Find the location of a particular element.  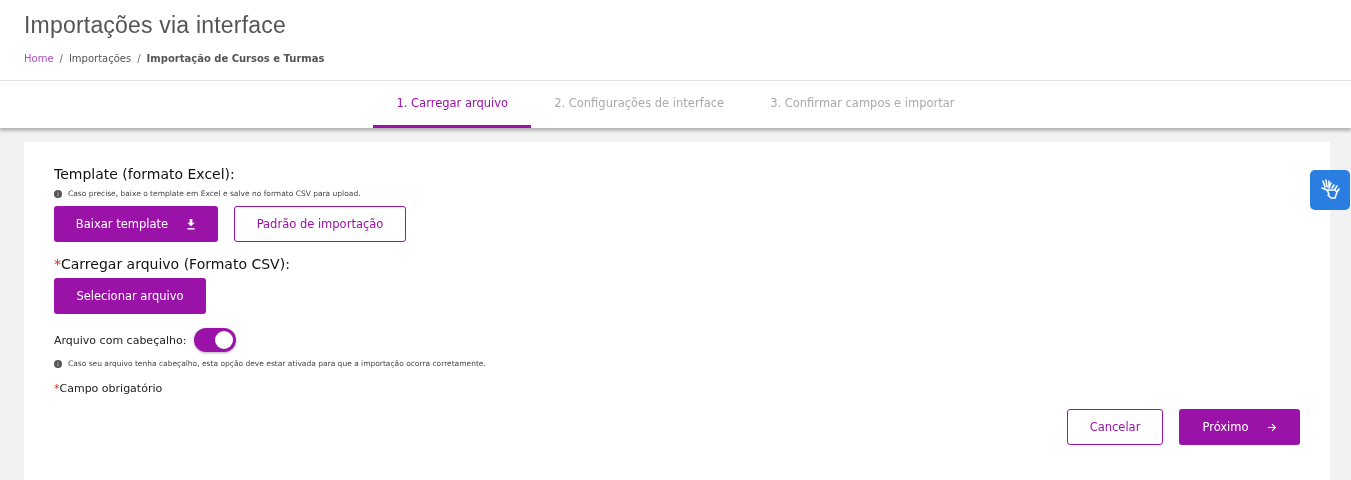

breadcrumb-item: Importação de Cursos e Turmas is located at coordinates (235, 58).